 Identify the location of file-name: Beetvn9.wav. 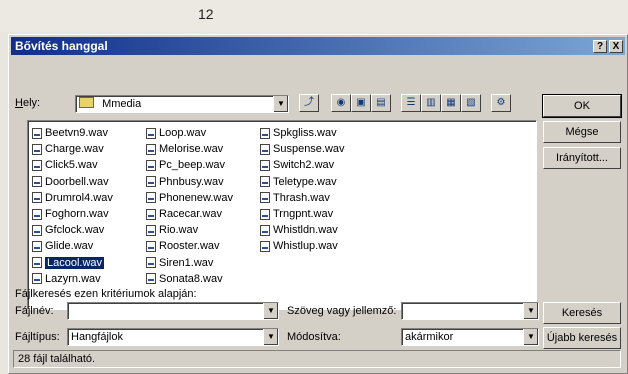
(76, 133).